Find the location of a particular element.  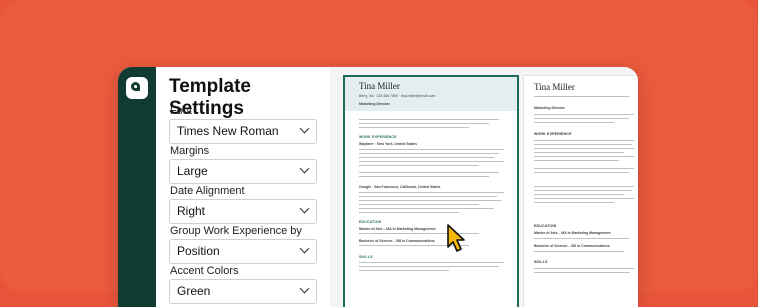

employer-line: Wayfarer · New York, United States is located at coordinates (388, 144).